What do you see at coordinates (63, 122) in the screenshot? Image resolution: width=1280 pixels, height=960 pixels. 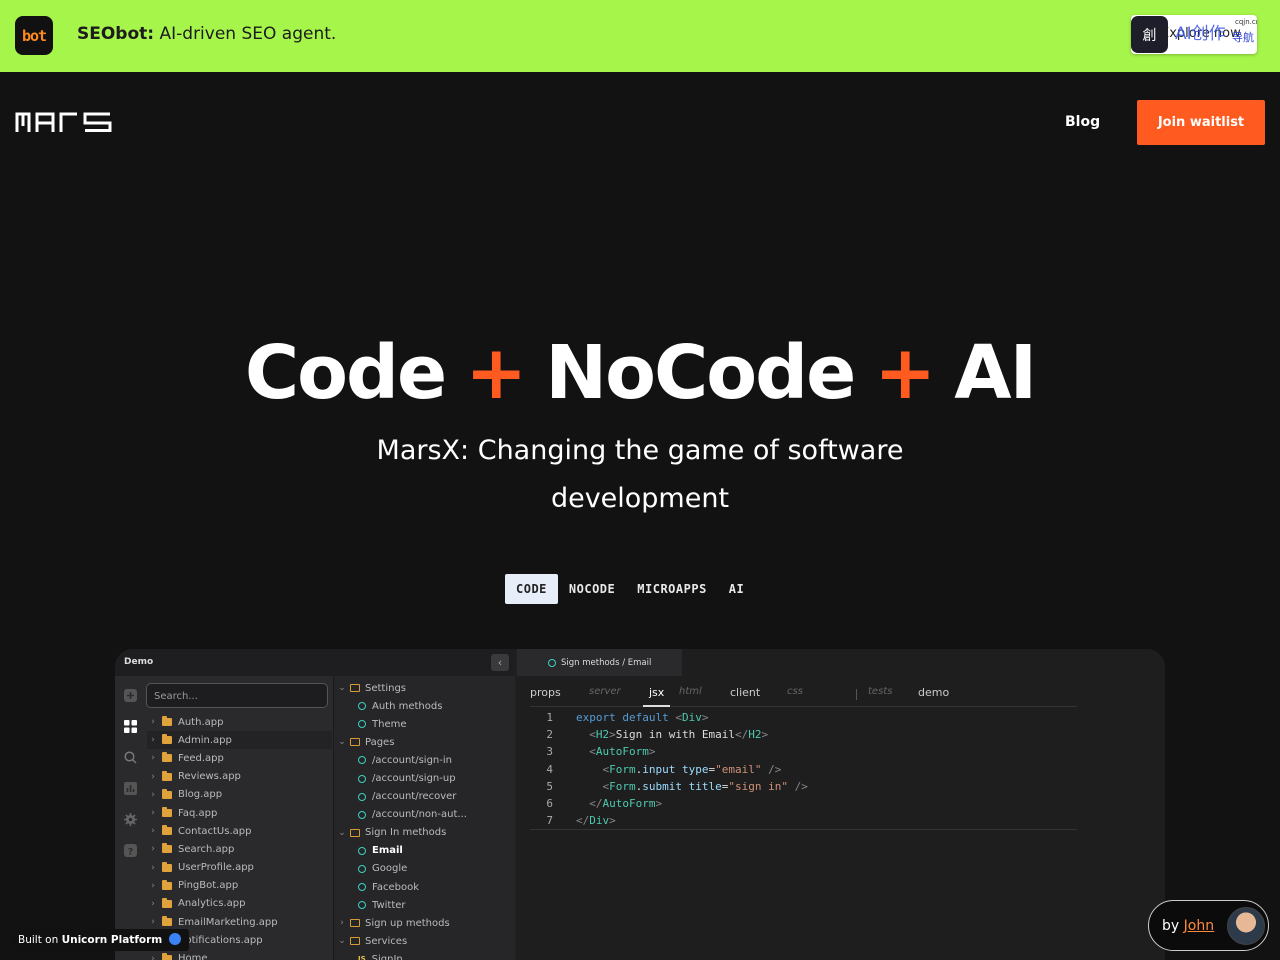 I see `mars-logo` at bounding box center [63, 122].